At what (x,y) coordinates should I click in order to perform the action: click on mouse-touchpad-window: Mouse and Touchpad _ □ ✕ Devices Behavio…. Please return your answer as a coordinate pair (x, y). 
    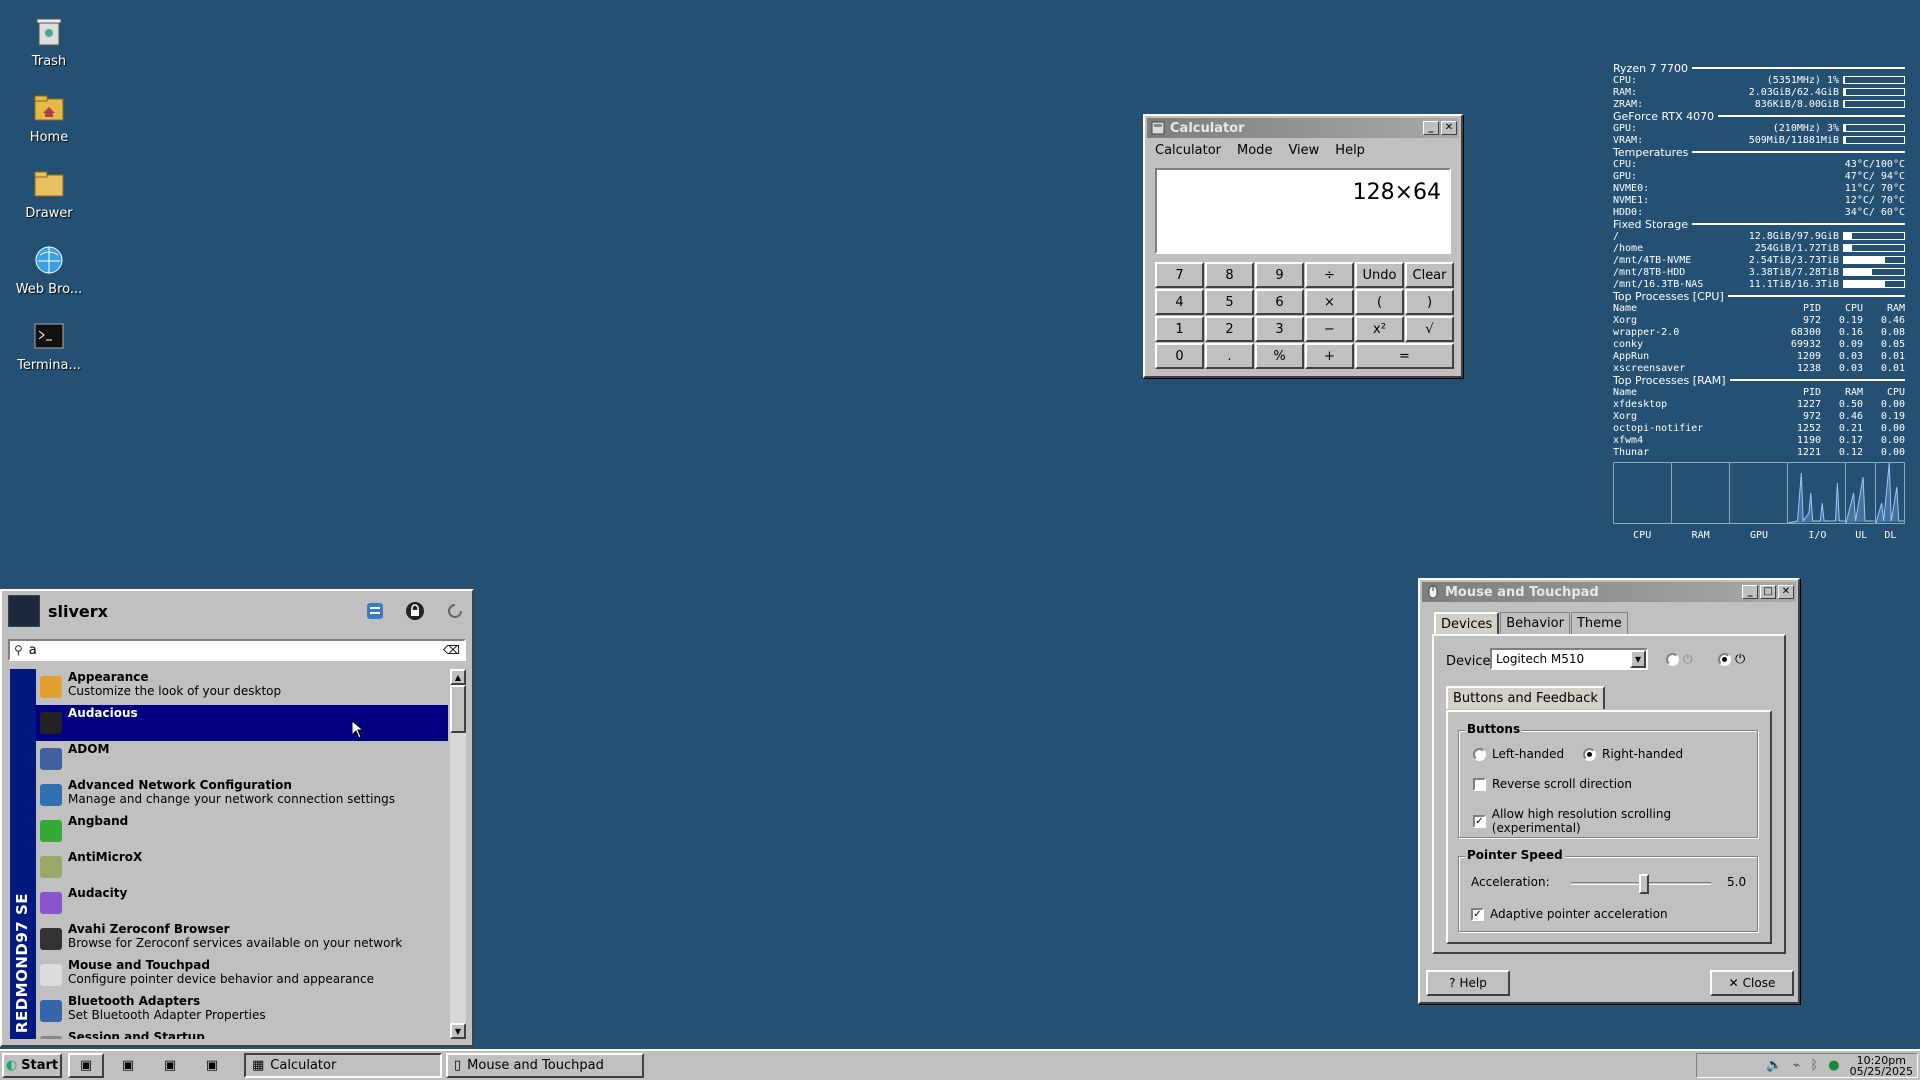
    Looking at the image, I should click on (1609, 791).